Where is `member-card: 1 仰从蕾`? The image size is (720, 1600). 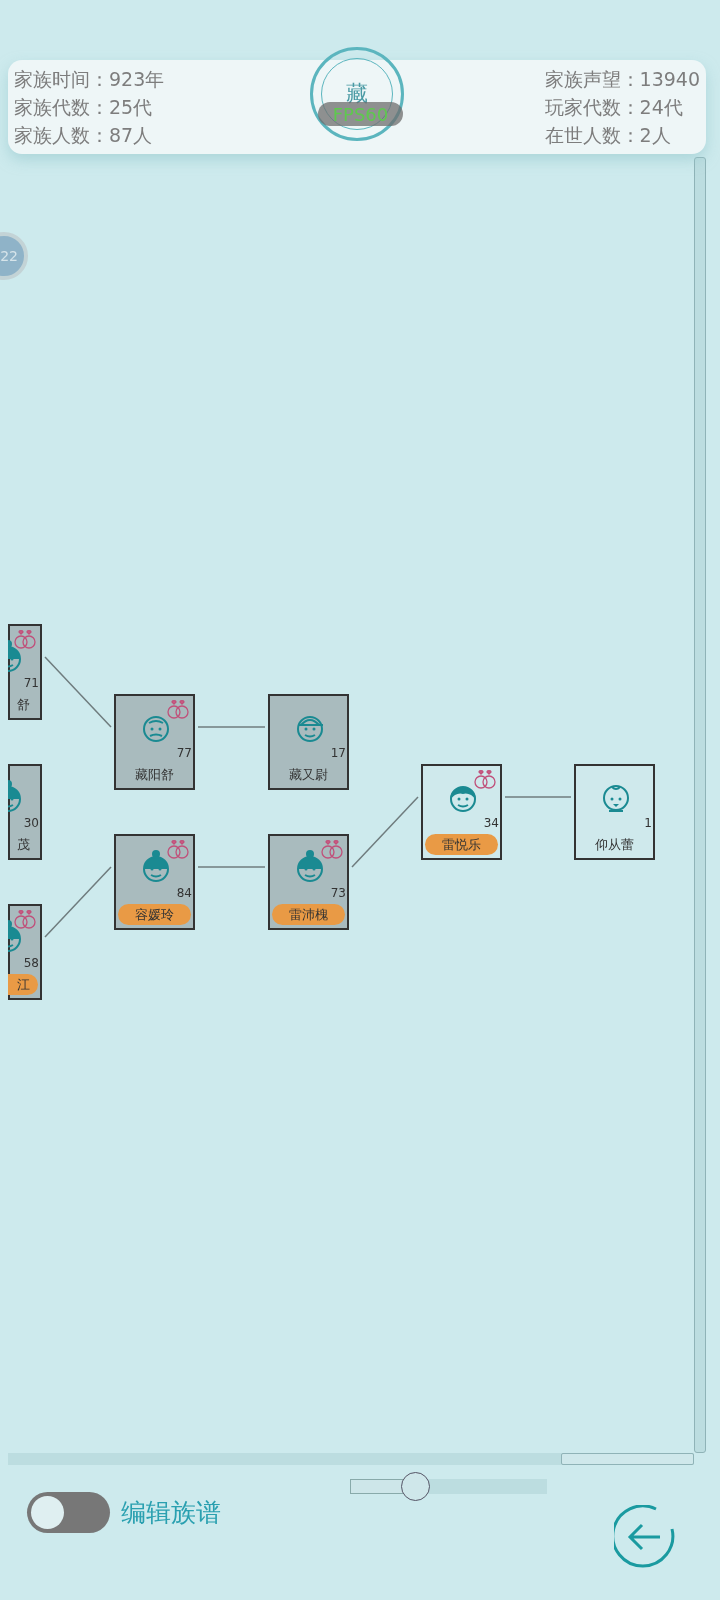
member-card: 1 仰从蕾 is located at coordinates (614, 812).